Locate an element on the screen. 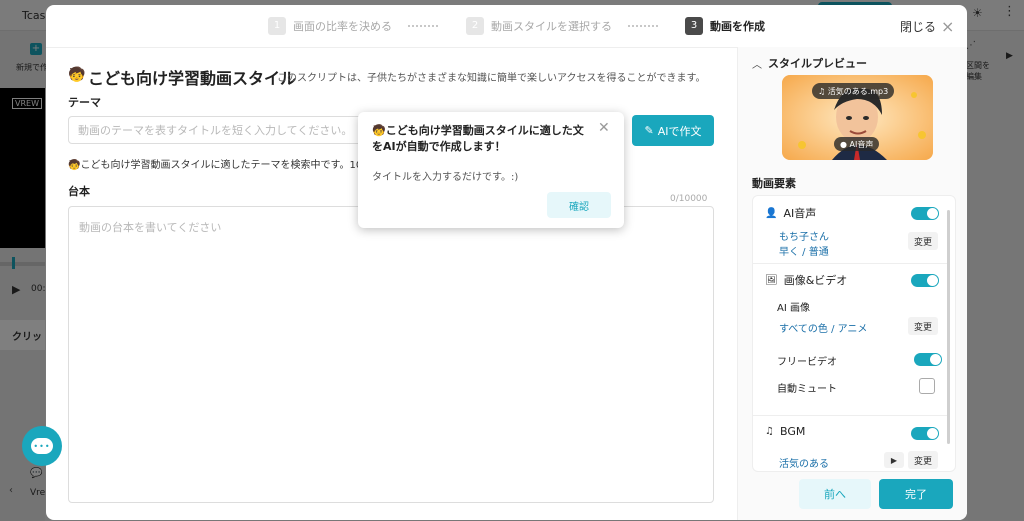 The image size is (1024, 521). style-title: こども向け学習動画スタイル is located at coordinates (192, 78).